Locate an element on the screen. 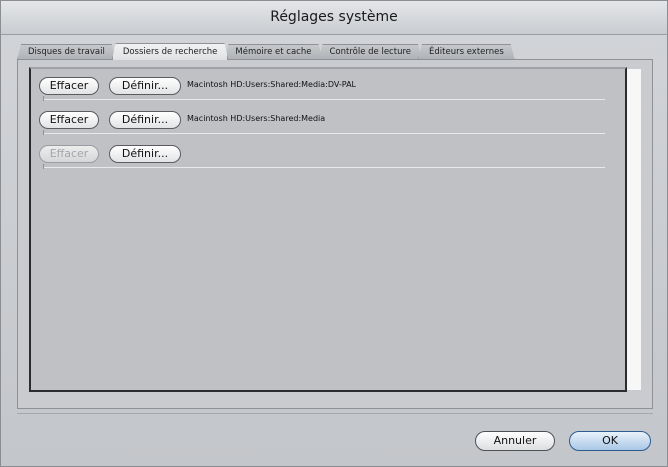 The height and width of the screenshot is (467, 668). footer-divider is located at coordinates (335, 413).